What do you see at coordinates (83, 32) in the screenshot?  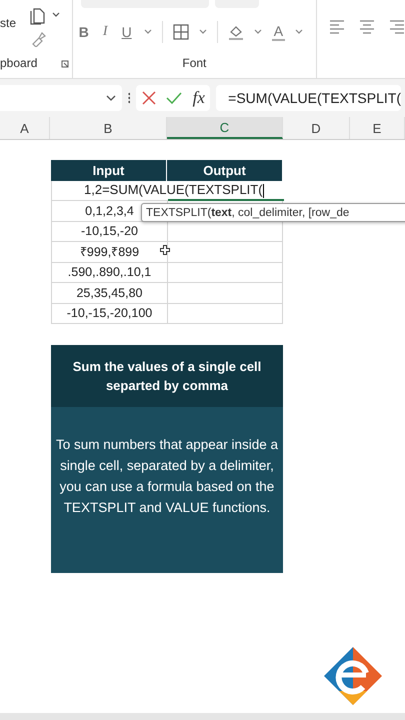 I see `bold-button: B` at bounding box center [83, 32].